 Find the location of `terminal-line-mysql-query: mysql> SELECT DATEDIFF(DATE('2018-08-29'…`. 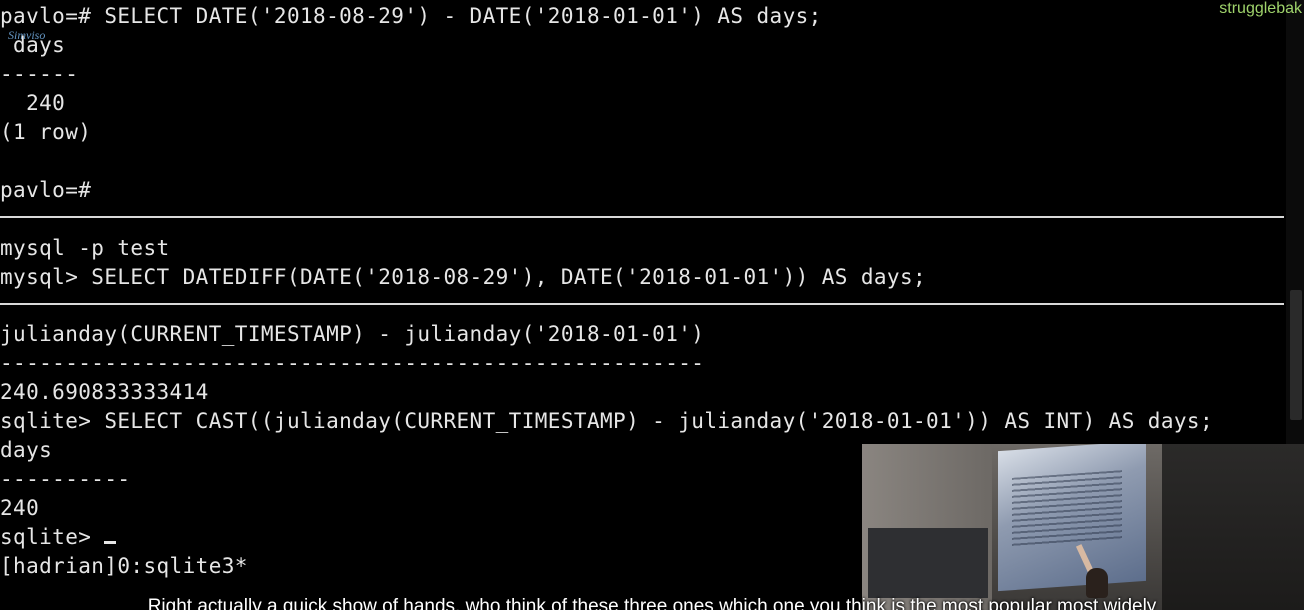

terminal-line-mysql-query: mysql> SELECT DATEDIFF(DATE('2018-08-29'… is located at coordinates (463, 277).